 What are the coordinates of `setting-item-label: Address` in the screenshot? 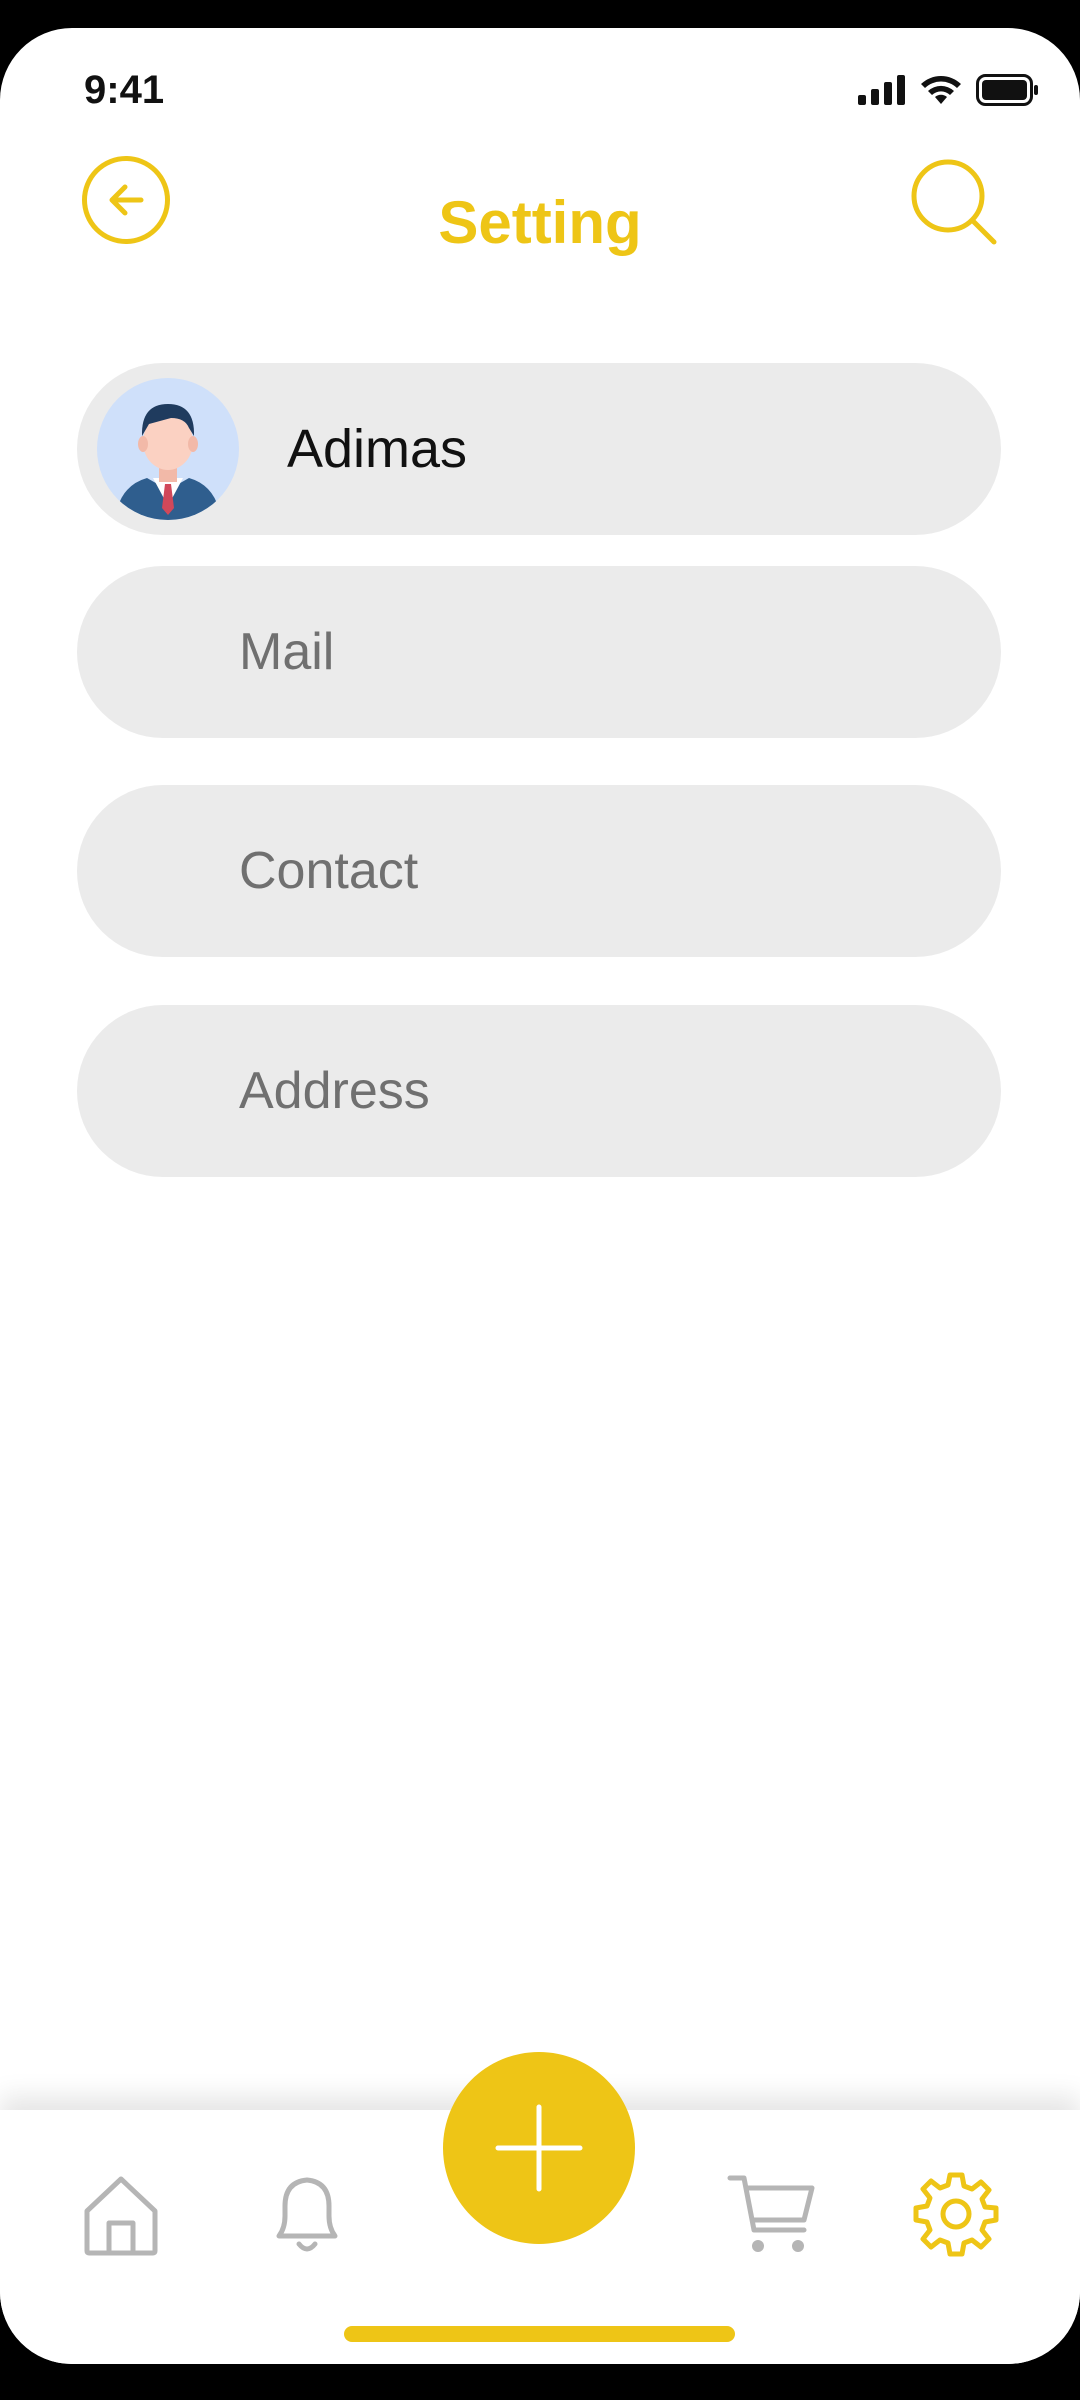 It's located at (334, 1091).